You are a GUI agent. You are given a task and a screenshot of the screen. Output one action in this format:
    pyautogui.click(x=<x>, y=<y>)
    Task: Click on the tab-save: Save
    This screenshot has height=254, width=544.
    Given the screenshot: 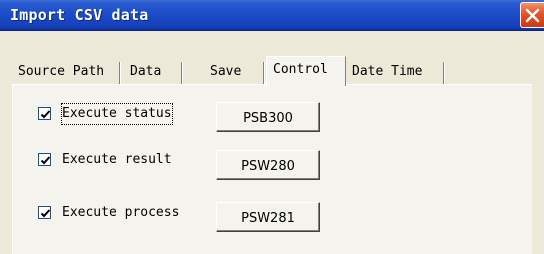 What is the action you would take?
    pyautogui.click(x=234, y=73)
    